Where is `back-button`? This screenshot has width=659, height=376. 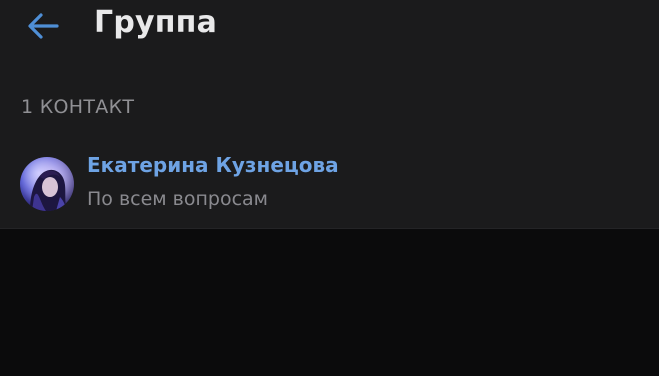 back-button is located at coordinates (42, 26).